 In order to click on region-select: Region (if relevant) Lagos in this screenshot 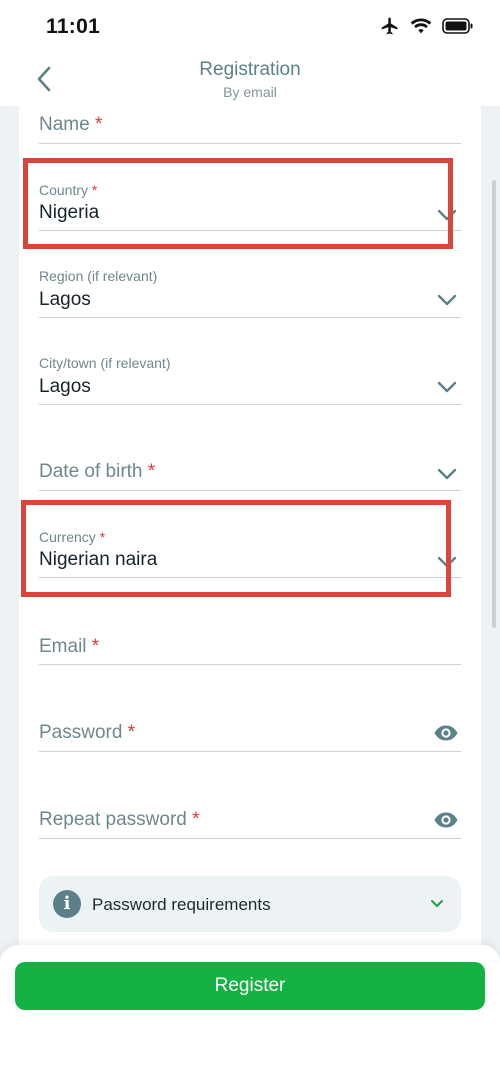, I will do `click(250, 287)`.